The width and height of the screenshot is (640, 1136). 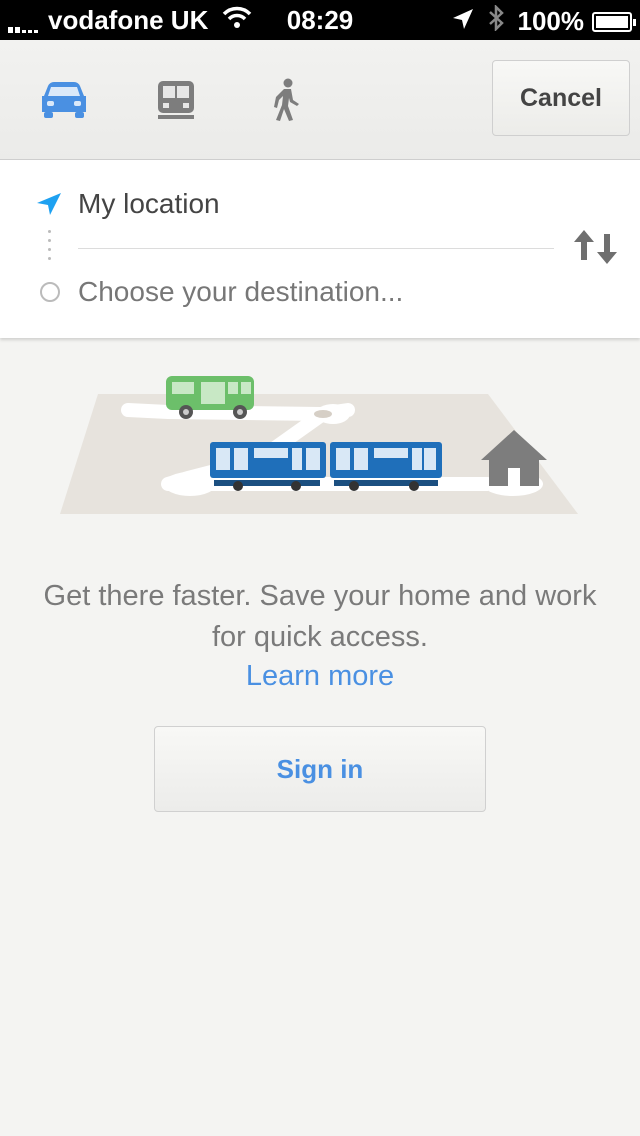 I want to click on walking-person-icon, so click(x=286, y=102).